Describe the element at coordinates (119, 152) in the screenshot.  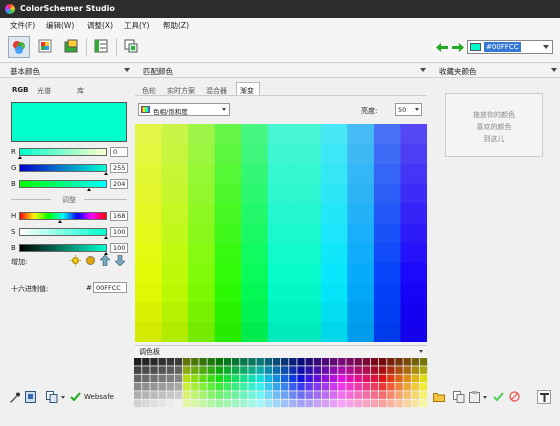
I see `red-value-field: 0` at that location.